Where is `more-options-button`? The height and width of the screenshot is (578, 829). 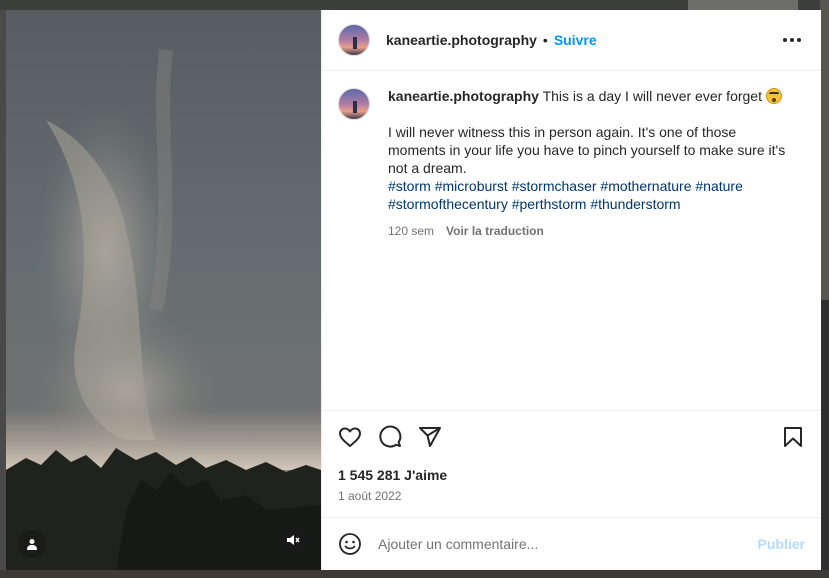 more-options-button is located at coordinates (792, 40).